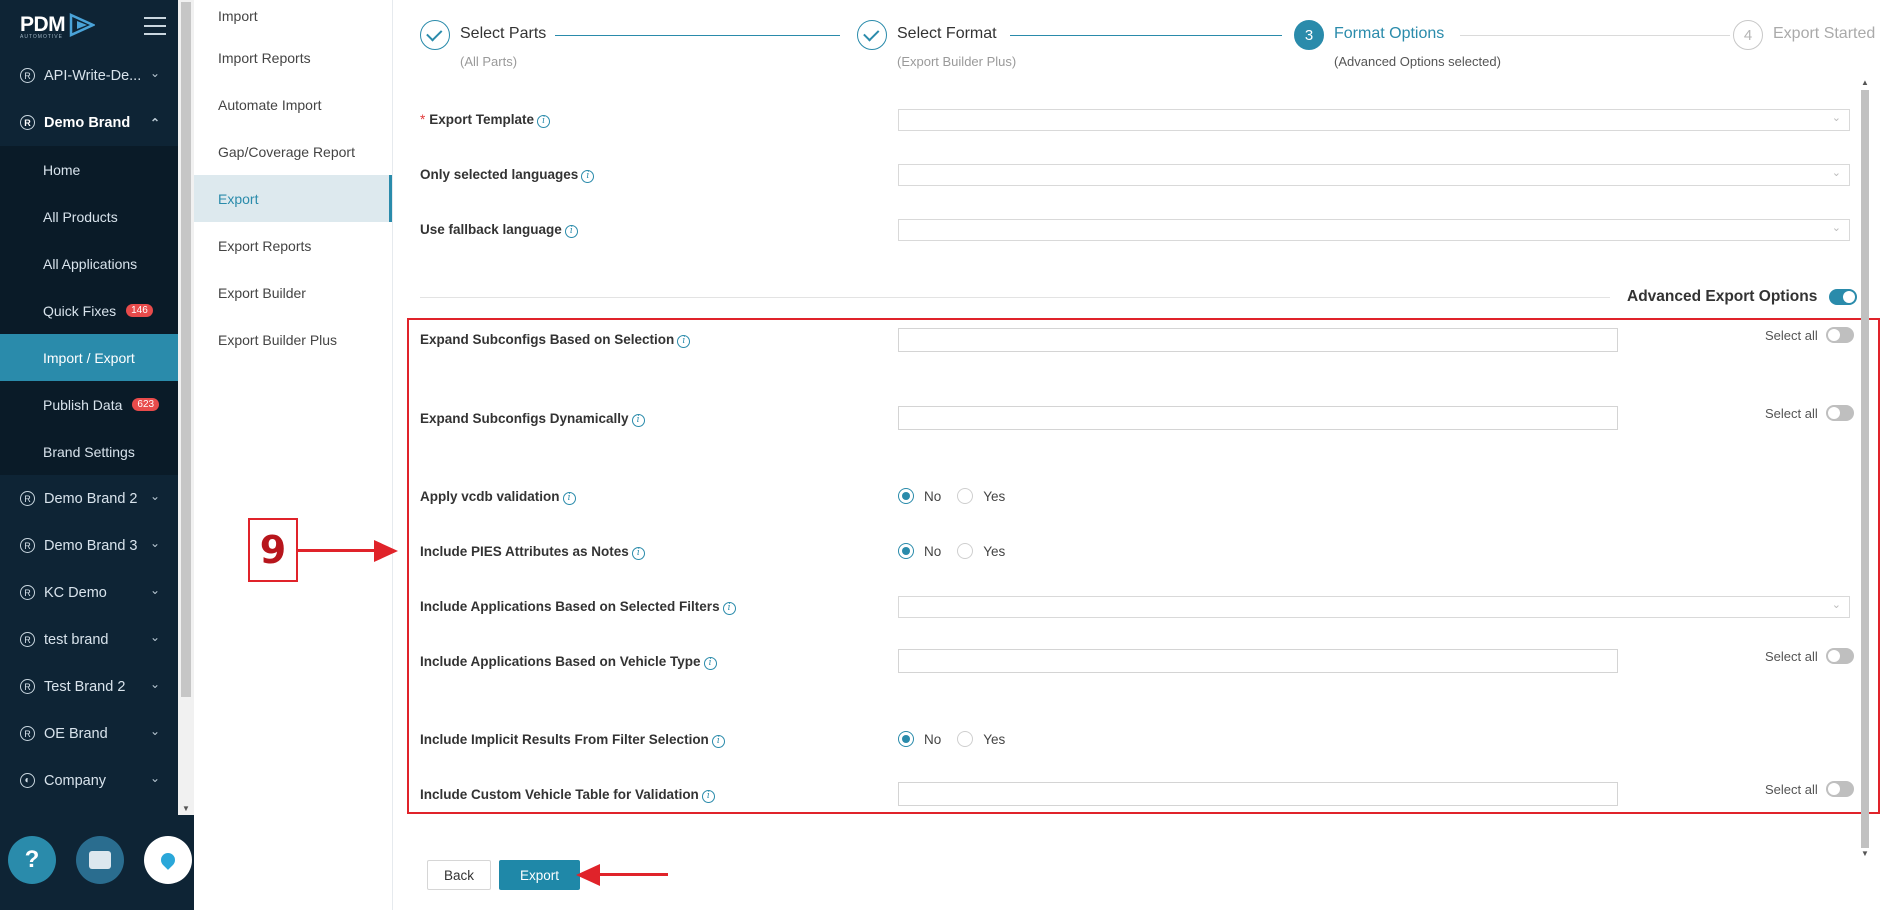 The height and width of the screenshot is (910, 1895). I want to click on submenu-item-export-reports: Export Reports, so click(293, 245).